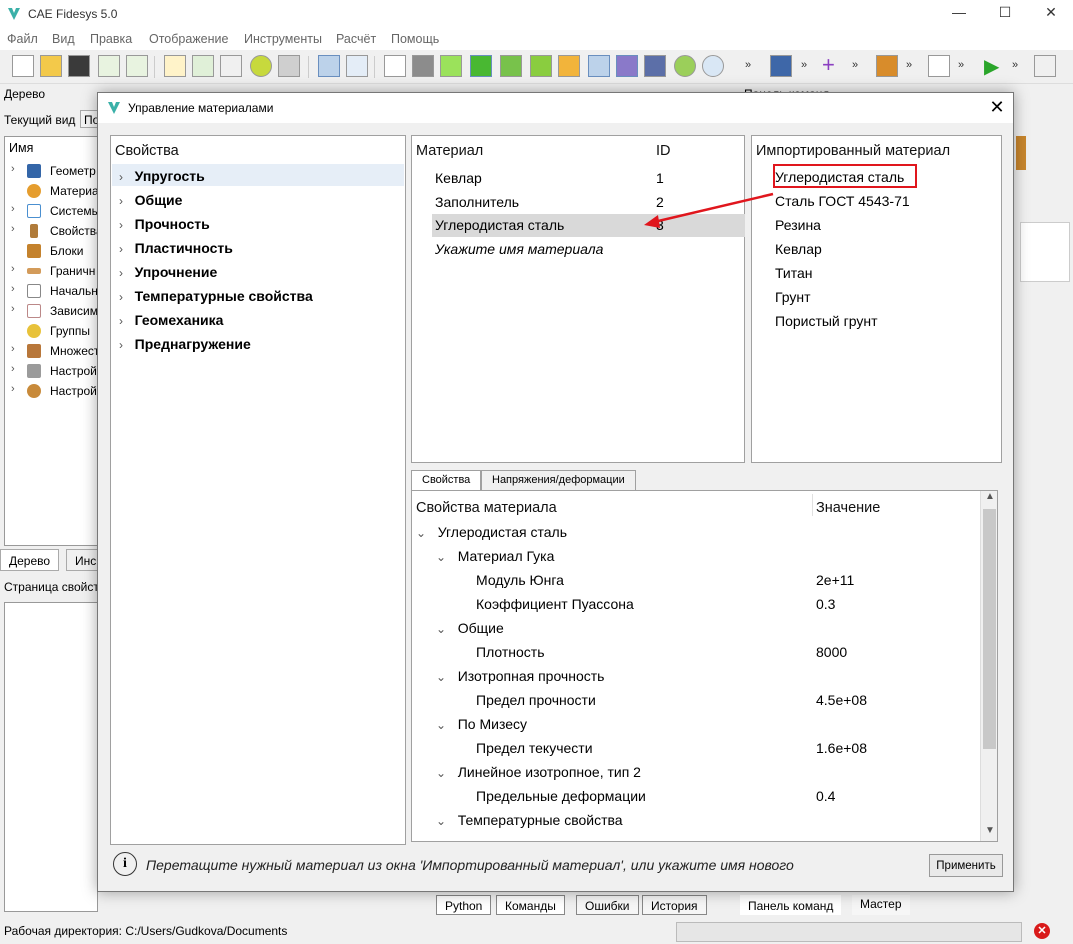  I want to click on prop-row: ⌄ Температурные свойства, so click(529, 820).